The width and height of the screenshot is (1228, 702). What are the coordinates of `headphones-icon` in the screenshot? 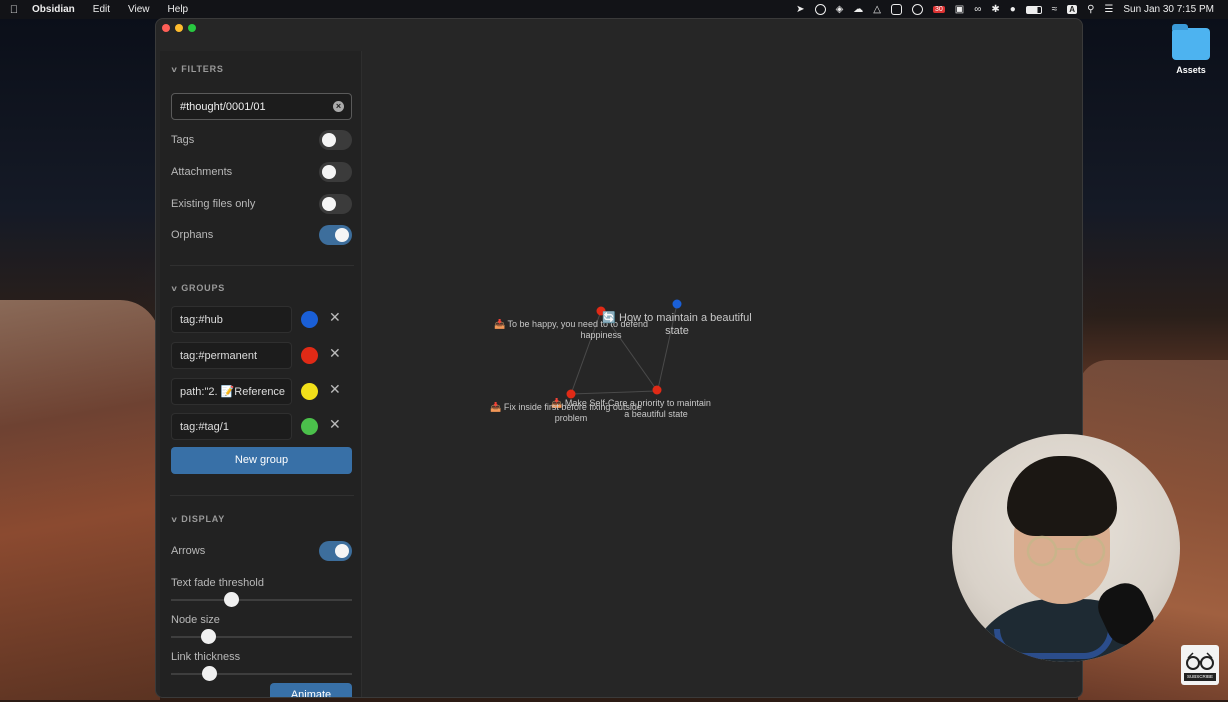 It's located at (1054, 644).